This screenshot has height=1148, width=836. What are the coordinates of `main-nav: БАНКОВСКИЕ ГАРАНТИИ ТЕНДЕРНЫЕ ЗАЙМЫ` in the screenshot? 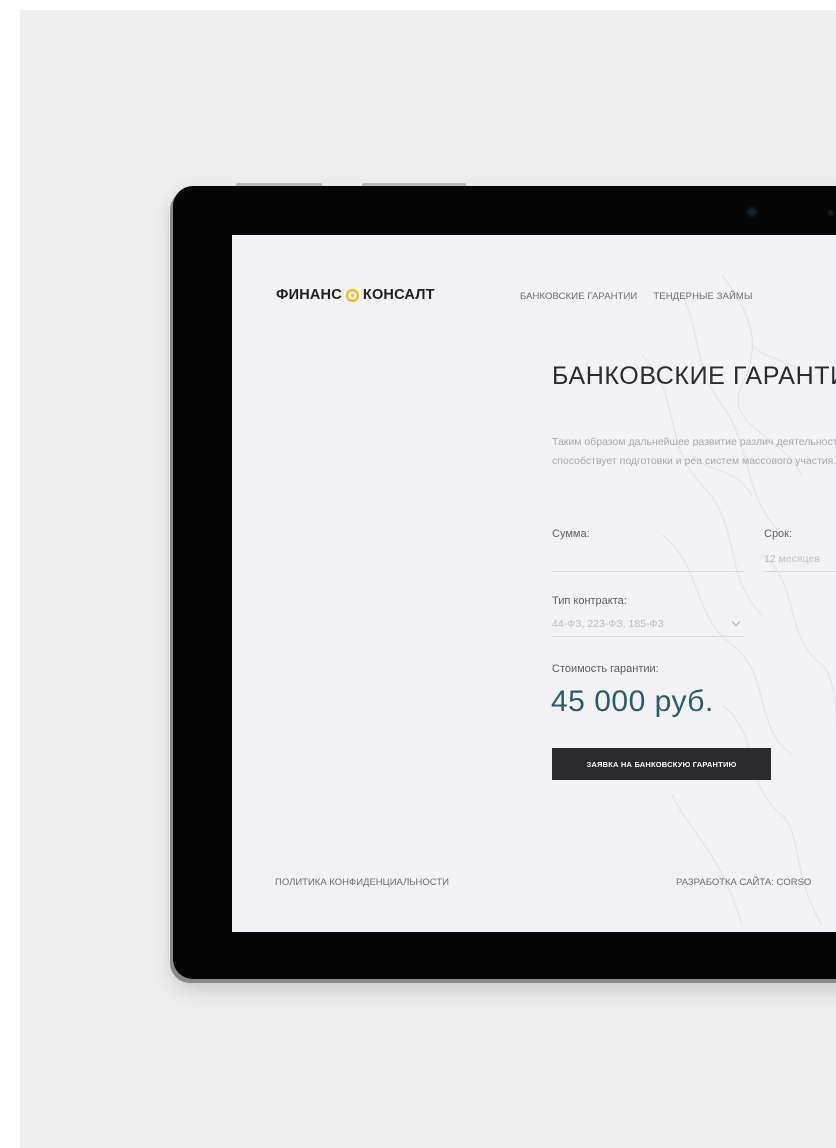 It's located at (636, 296).